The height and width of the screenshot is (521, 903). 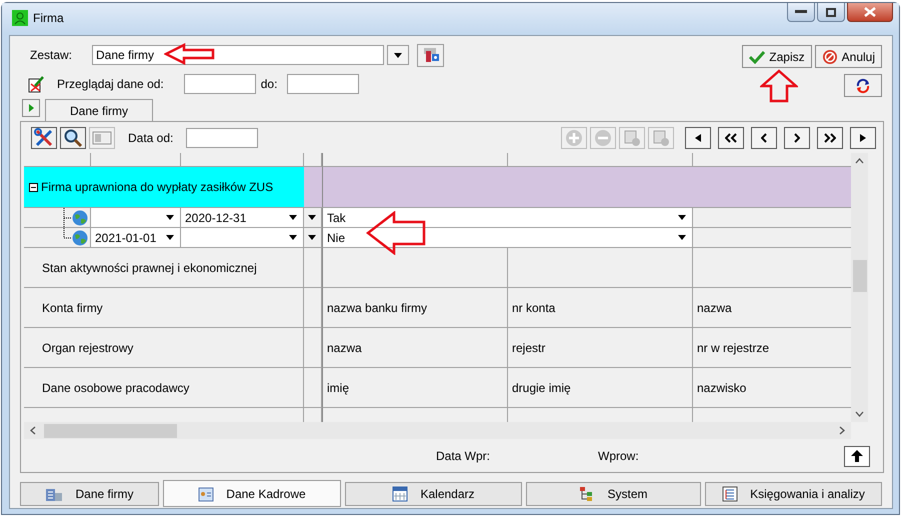 I want to click on prohibited-icon, so click(x=830, y=56).